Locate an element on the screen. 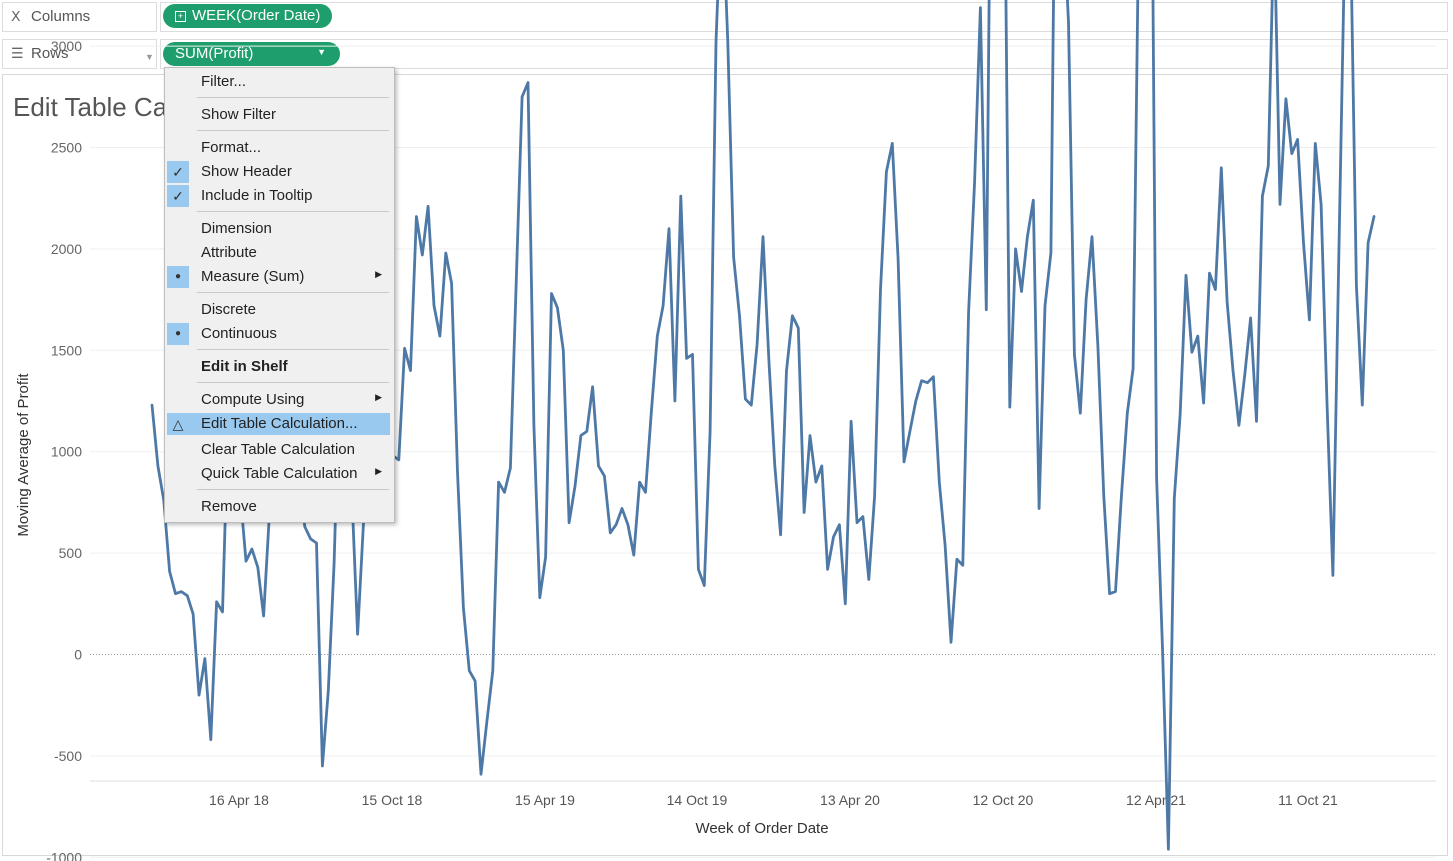 This screenshot has height=861, width=1453. y-tick-label: 1500 is located at coordinates (66, 350).